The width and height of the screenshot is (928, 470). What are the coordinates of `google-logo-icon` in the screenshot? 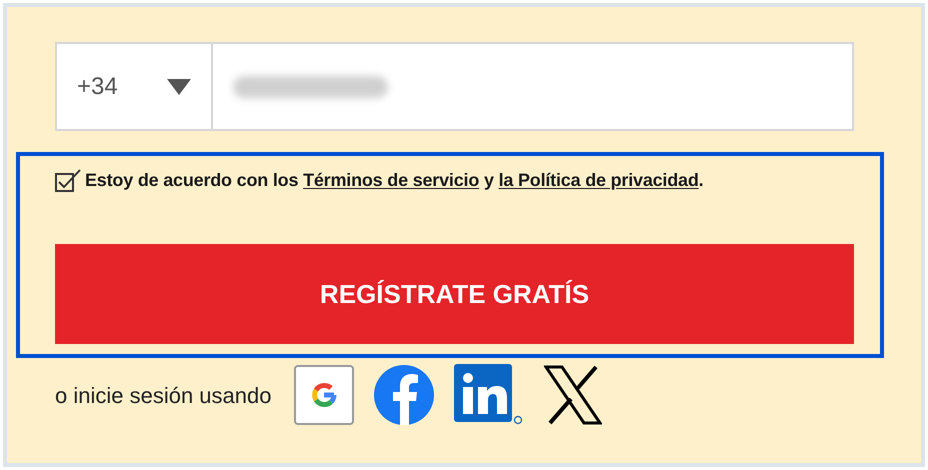 It's located at (324, 395).